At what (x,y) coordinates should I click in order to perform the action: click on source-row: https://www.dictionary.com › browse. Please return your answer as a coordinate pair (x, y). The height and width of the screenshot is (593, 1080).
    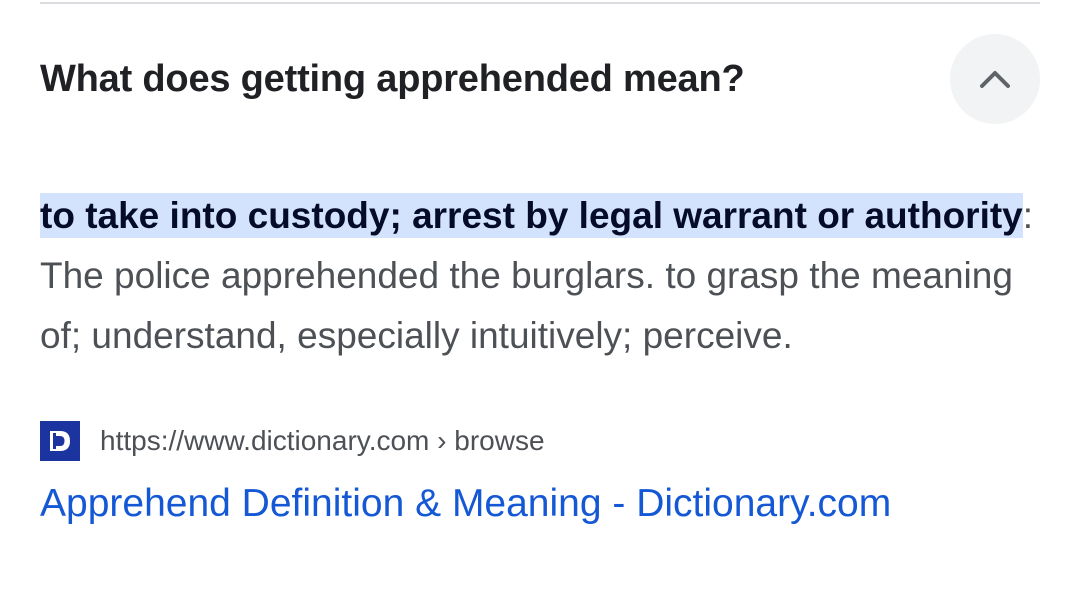
    Looking at the image, I should click on (292, 441).